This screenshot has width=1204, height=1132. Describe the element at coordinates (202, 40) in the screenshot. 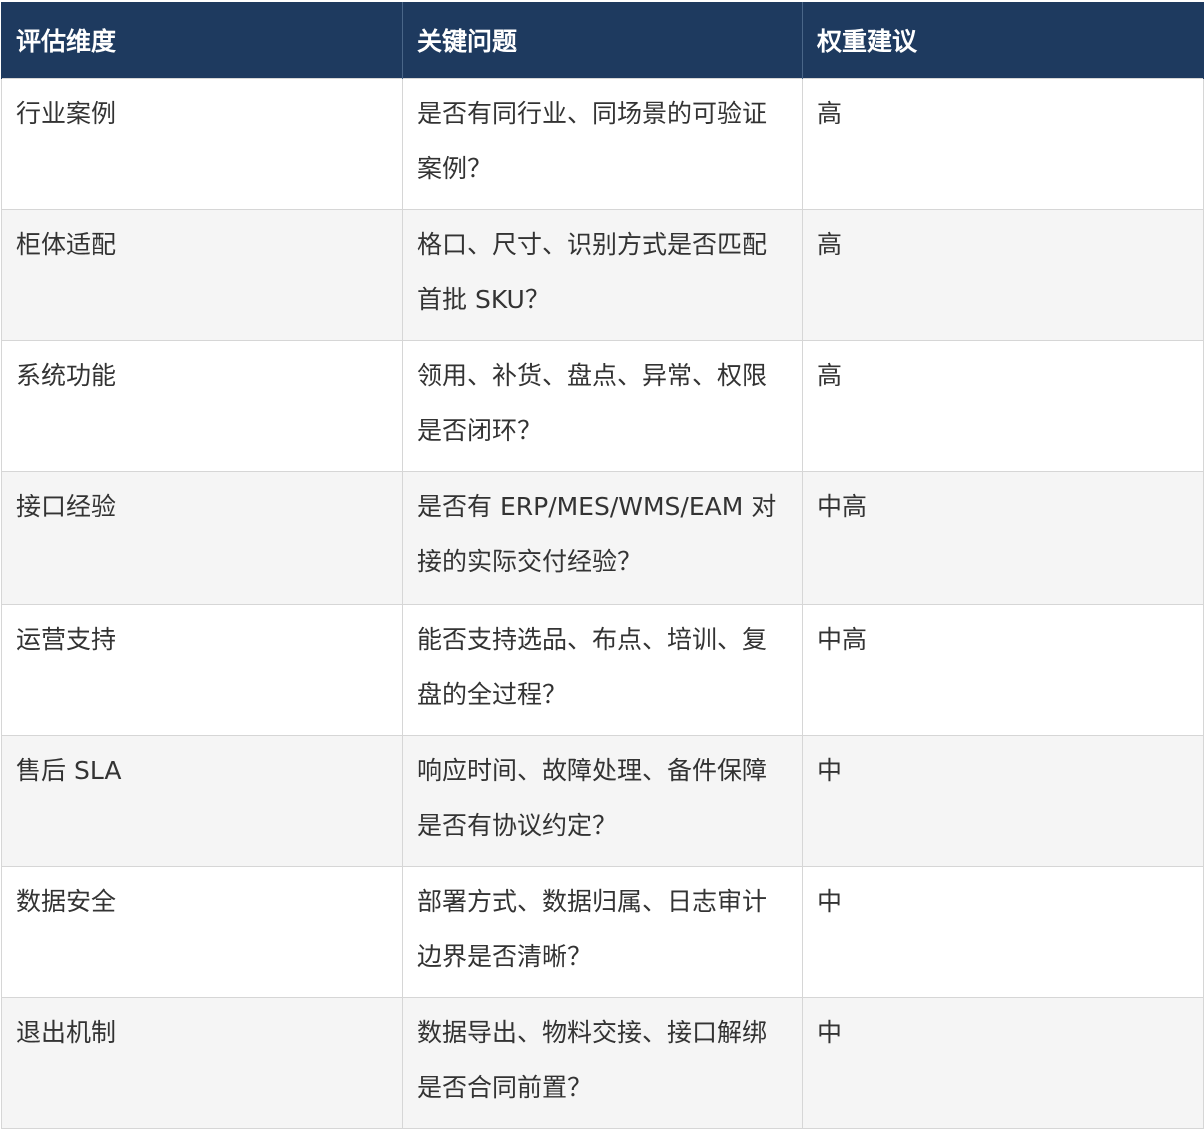

I see `header-dimension: 评估维度` at that location.